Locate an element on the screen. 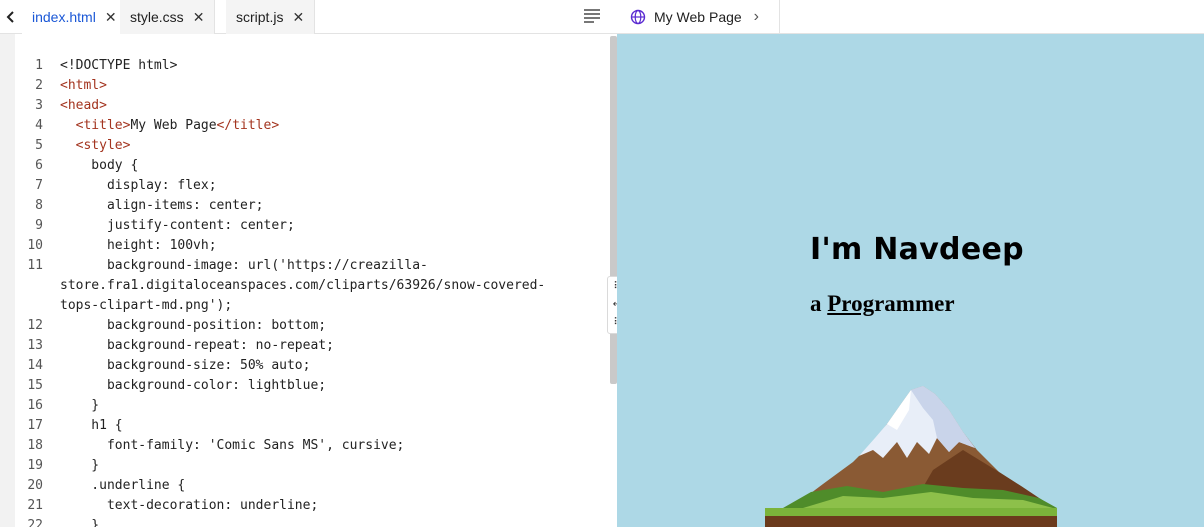 This screenshot has width=1204, height=527. code-line: 7 display: flex; is located at coordinates (310, 186).